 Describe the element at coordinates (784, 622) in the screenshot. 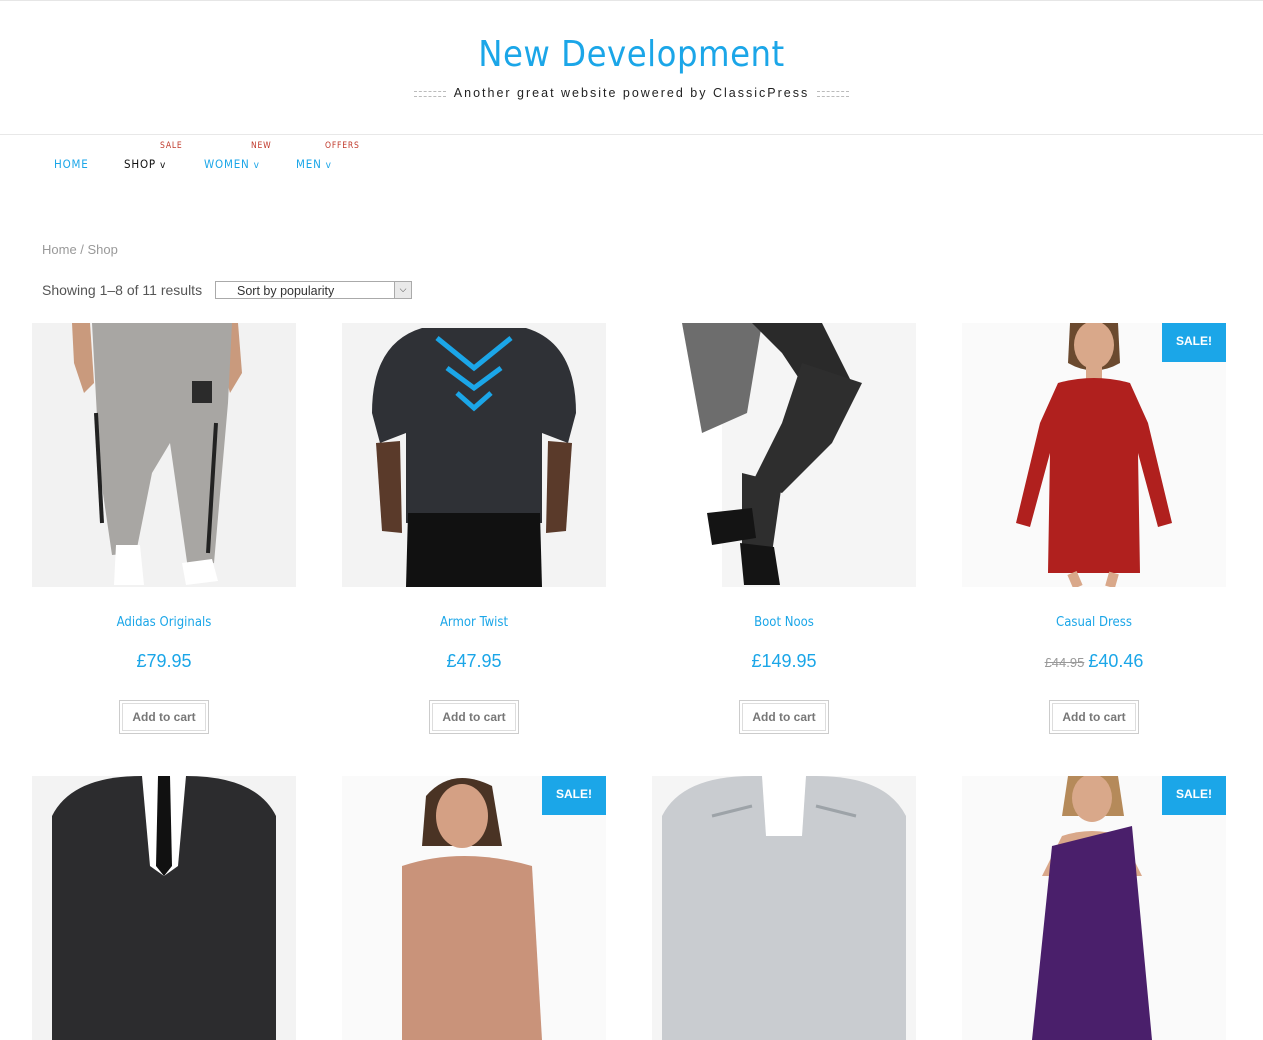

I see `product-name: Boot Noos` at that location.